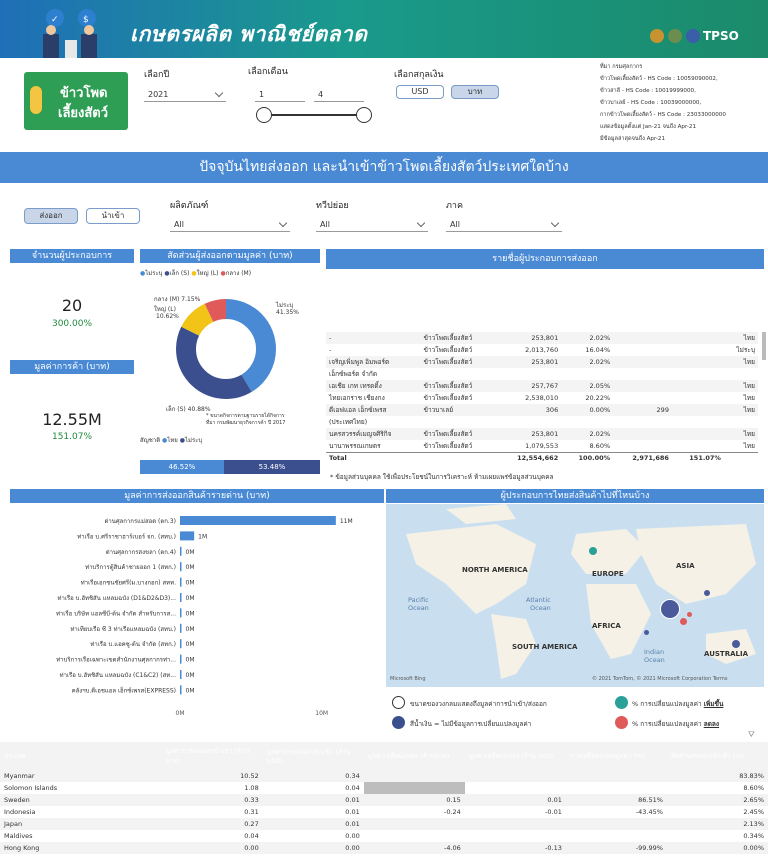 The width and height of the screenshot is (768, 867). What do you see at coordinates (51, 216) in the screenshot?
I see `export-toggle-button: ส่งออก` at bounding box center [51, 216].